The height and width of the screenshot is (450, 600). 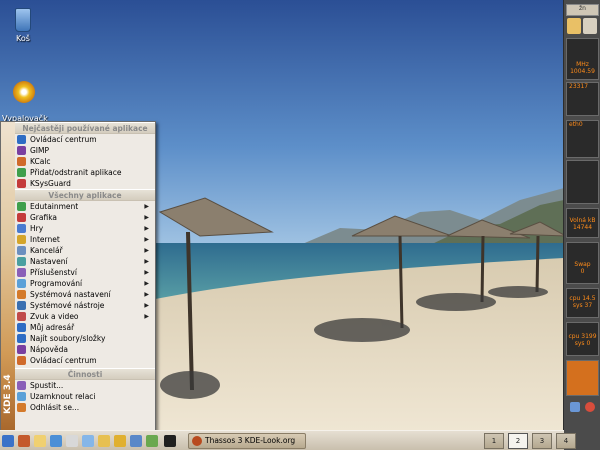 What do you see at coordinates (72, 441) in the screenshot?
I see `terminal-icon` at bounding box center [72, 441].